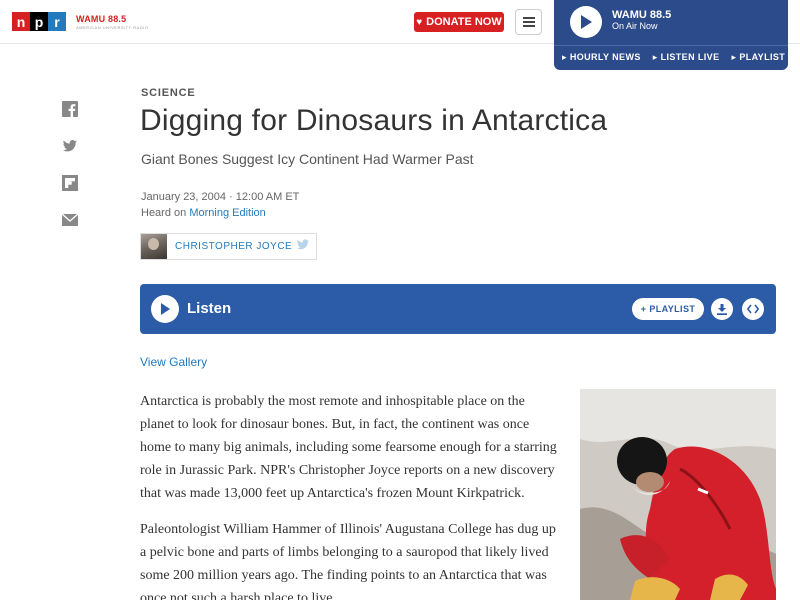  I want to click on heart-icon: ♥, so click(419, 22).